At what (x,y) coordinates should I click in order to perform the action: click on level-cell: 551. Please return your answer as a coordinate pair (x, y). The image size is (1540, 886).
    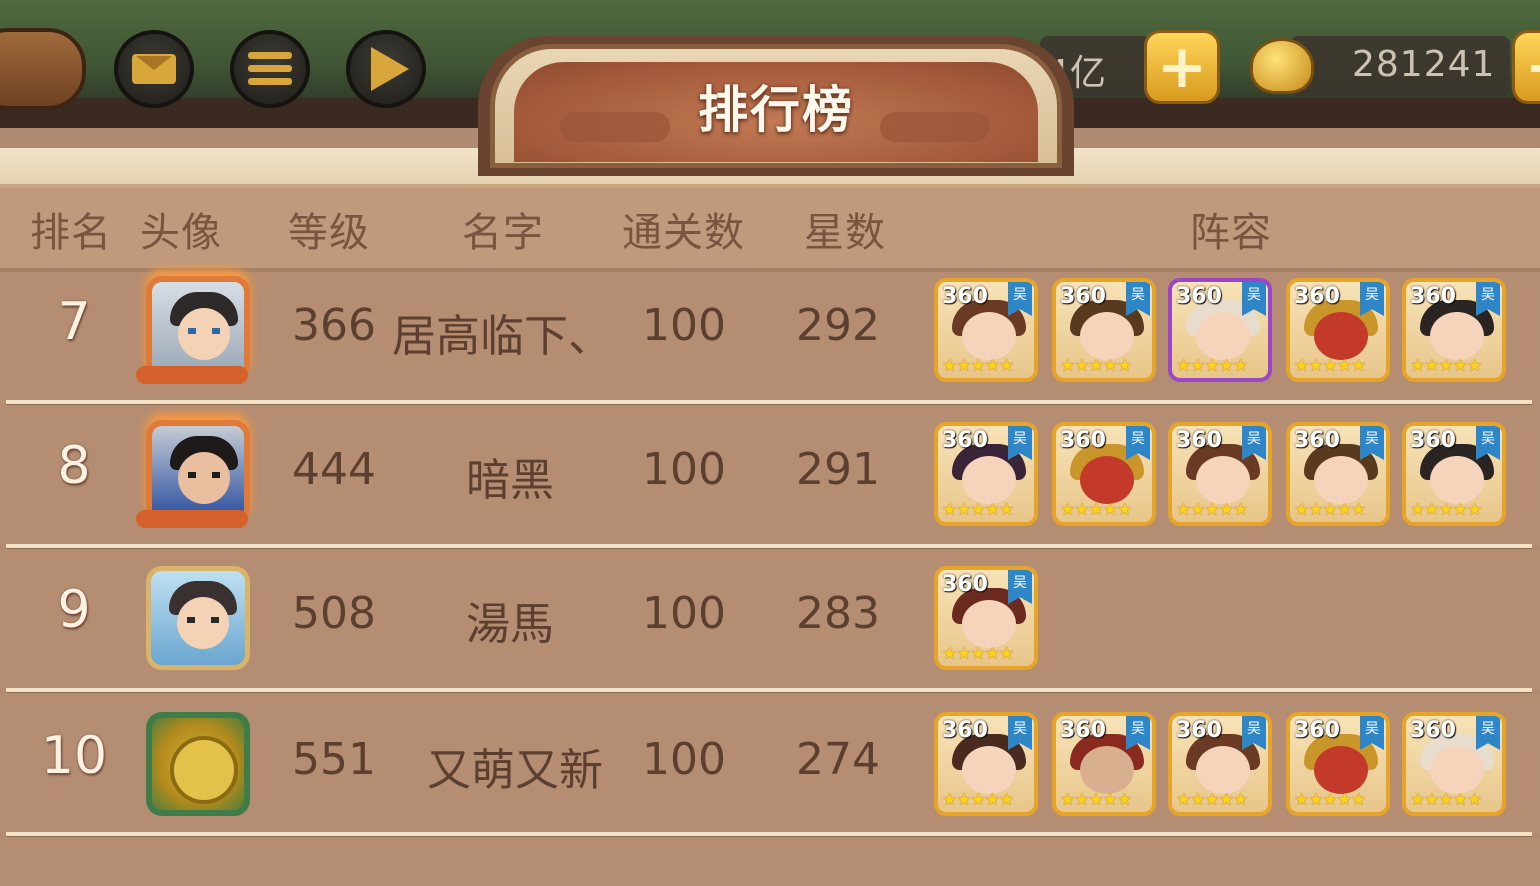
    Looking at the image, I should click on (334, 759).